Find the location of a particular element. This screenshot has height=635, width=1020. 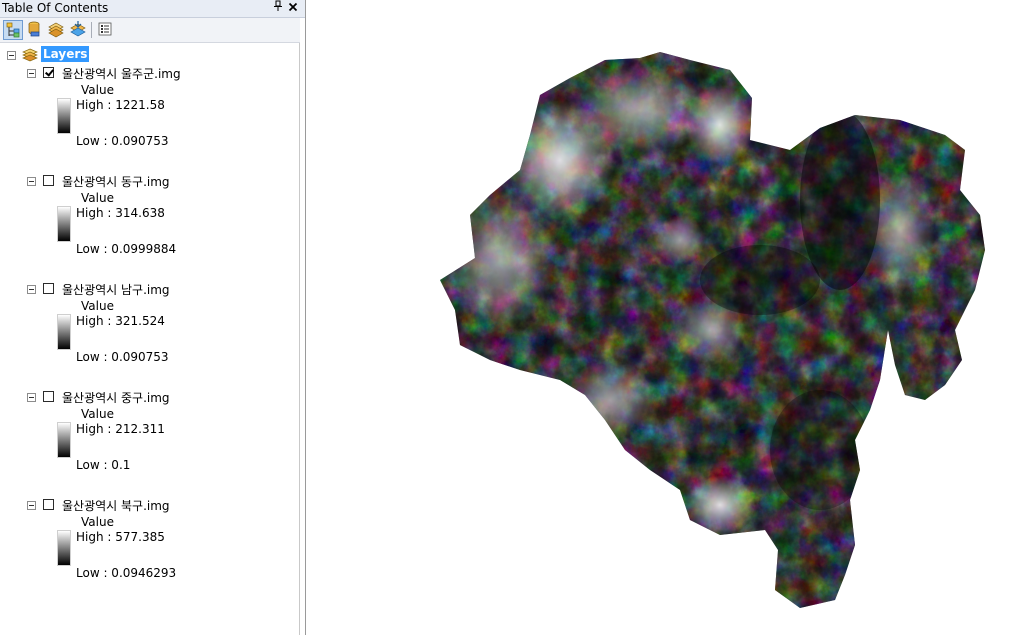

drawing-order-icon is located at coordinates (13, 30).